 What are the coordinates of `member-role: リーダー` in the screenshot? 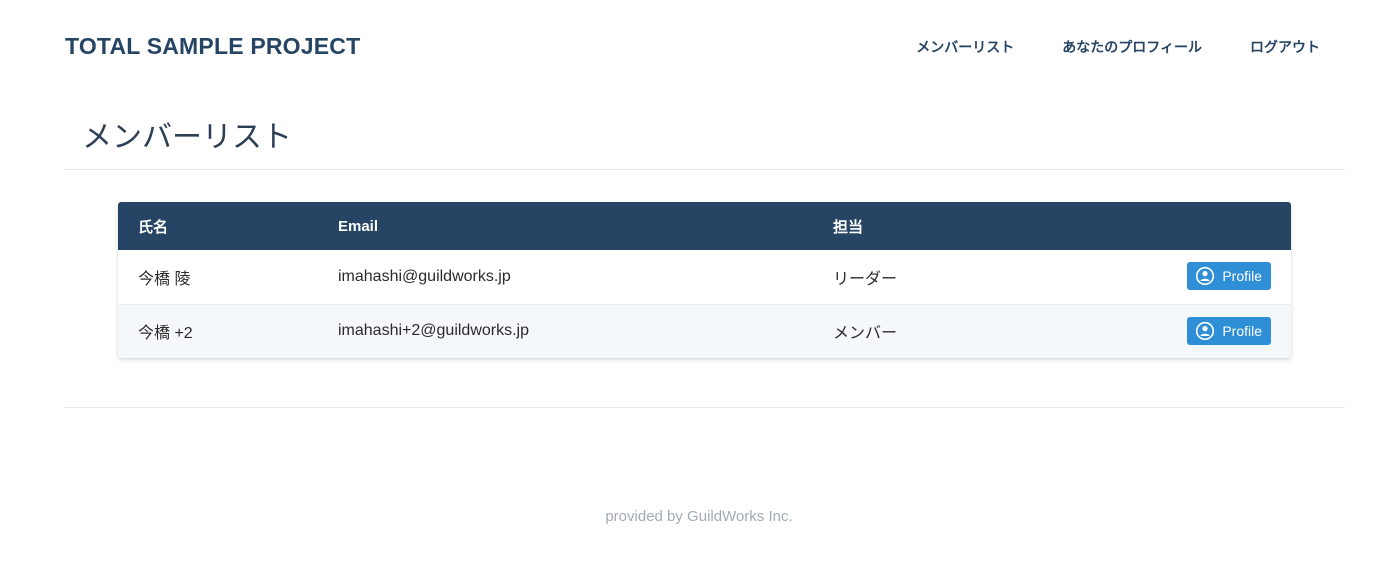 It's located at (865, 279).